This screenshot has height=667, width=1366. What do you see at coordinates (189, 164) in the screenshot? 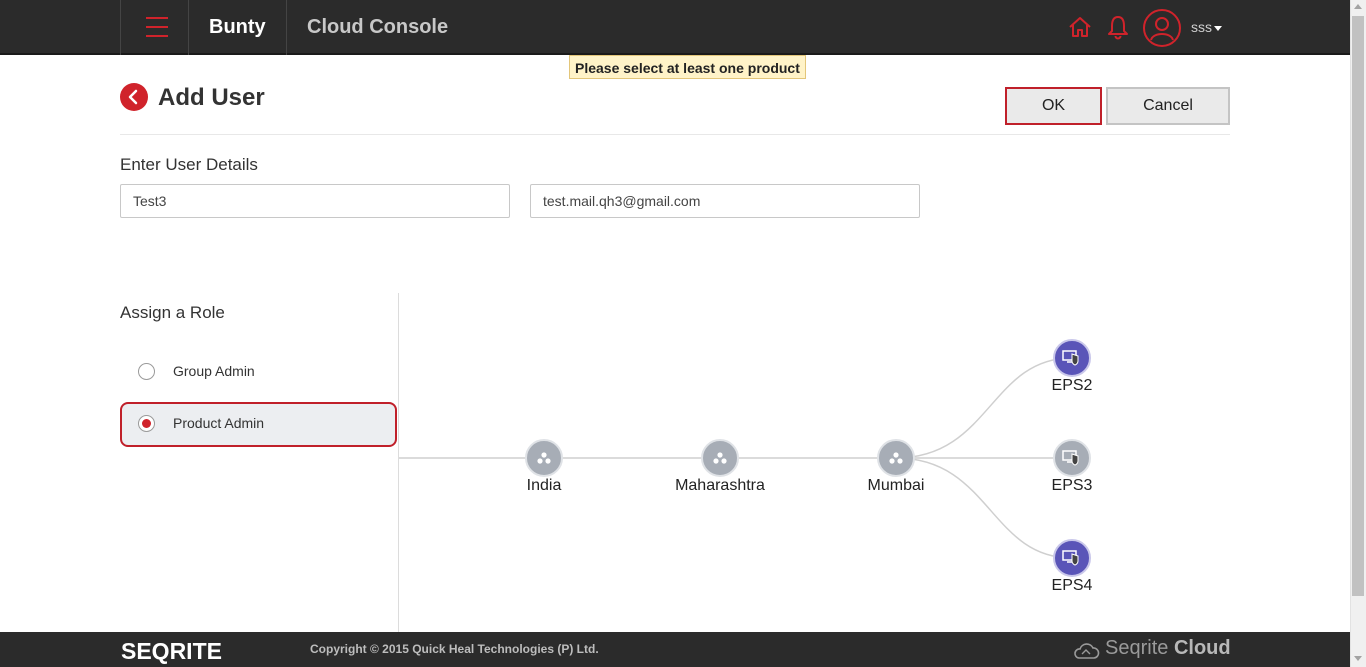
I see `user-details-heading: Enter User Details` at bounding box center [189, 164].